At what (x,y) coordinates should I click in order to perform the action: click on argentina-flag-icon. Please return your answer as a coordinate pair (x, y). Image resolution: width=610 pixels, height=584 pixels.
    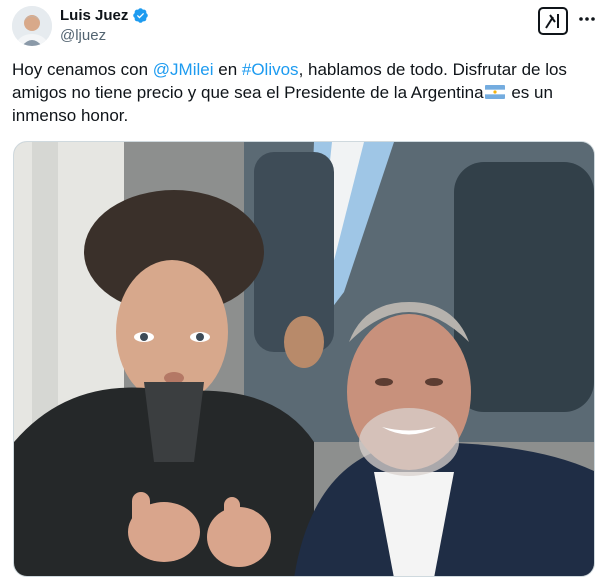
    Looking at the image, I should click on (494, 92).